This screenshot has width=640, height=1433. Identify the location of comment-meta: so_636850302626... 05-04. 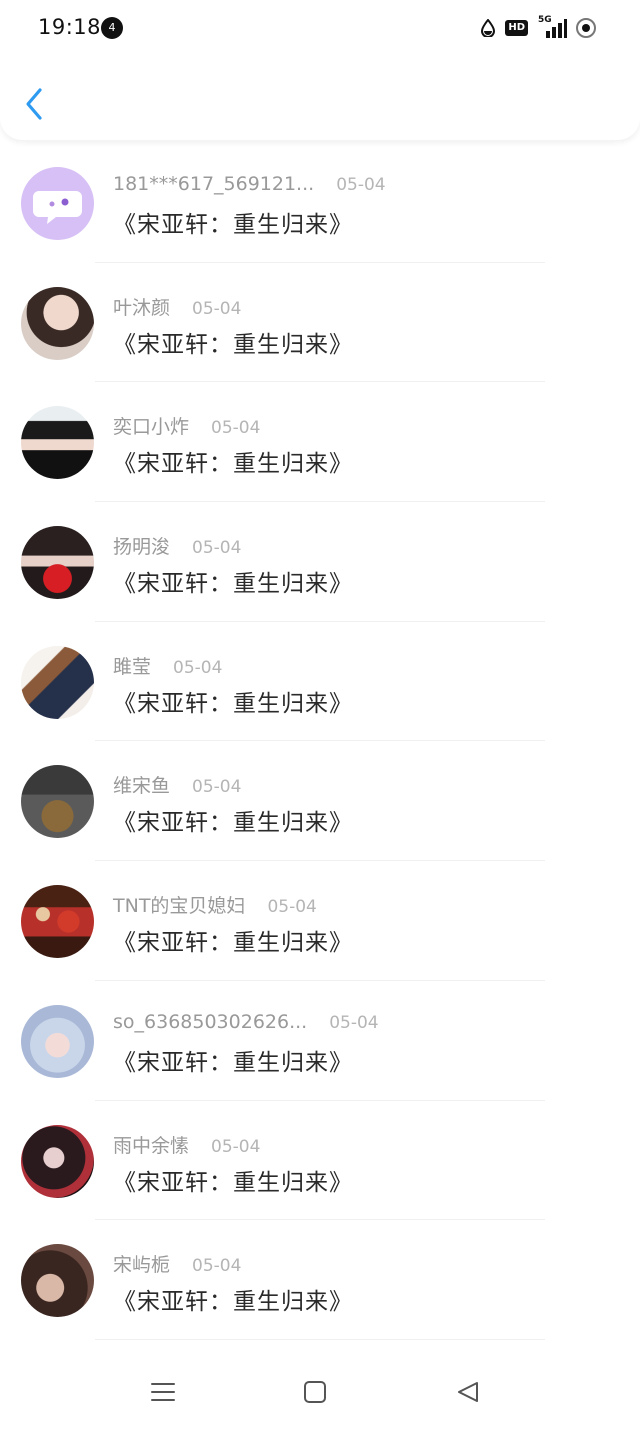
(246, 1022).